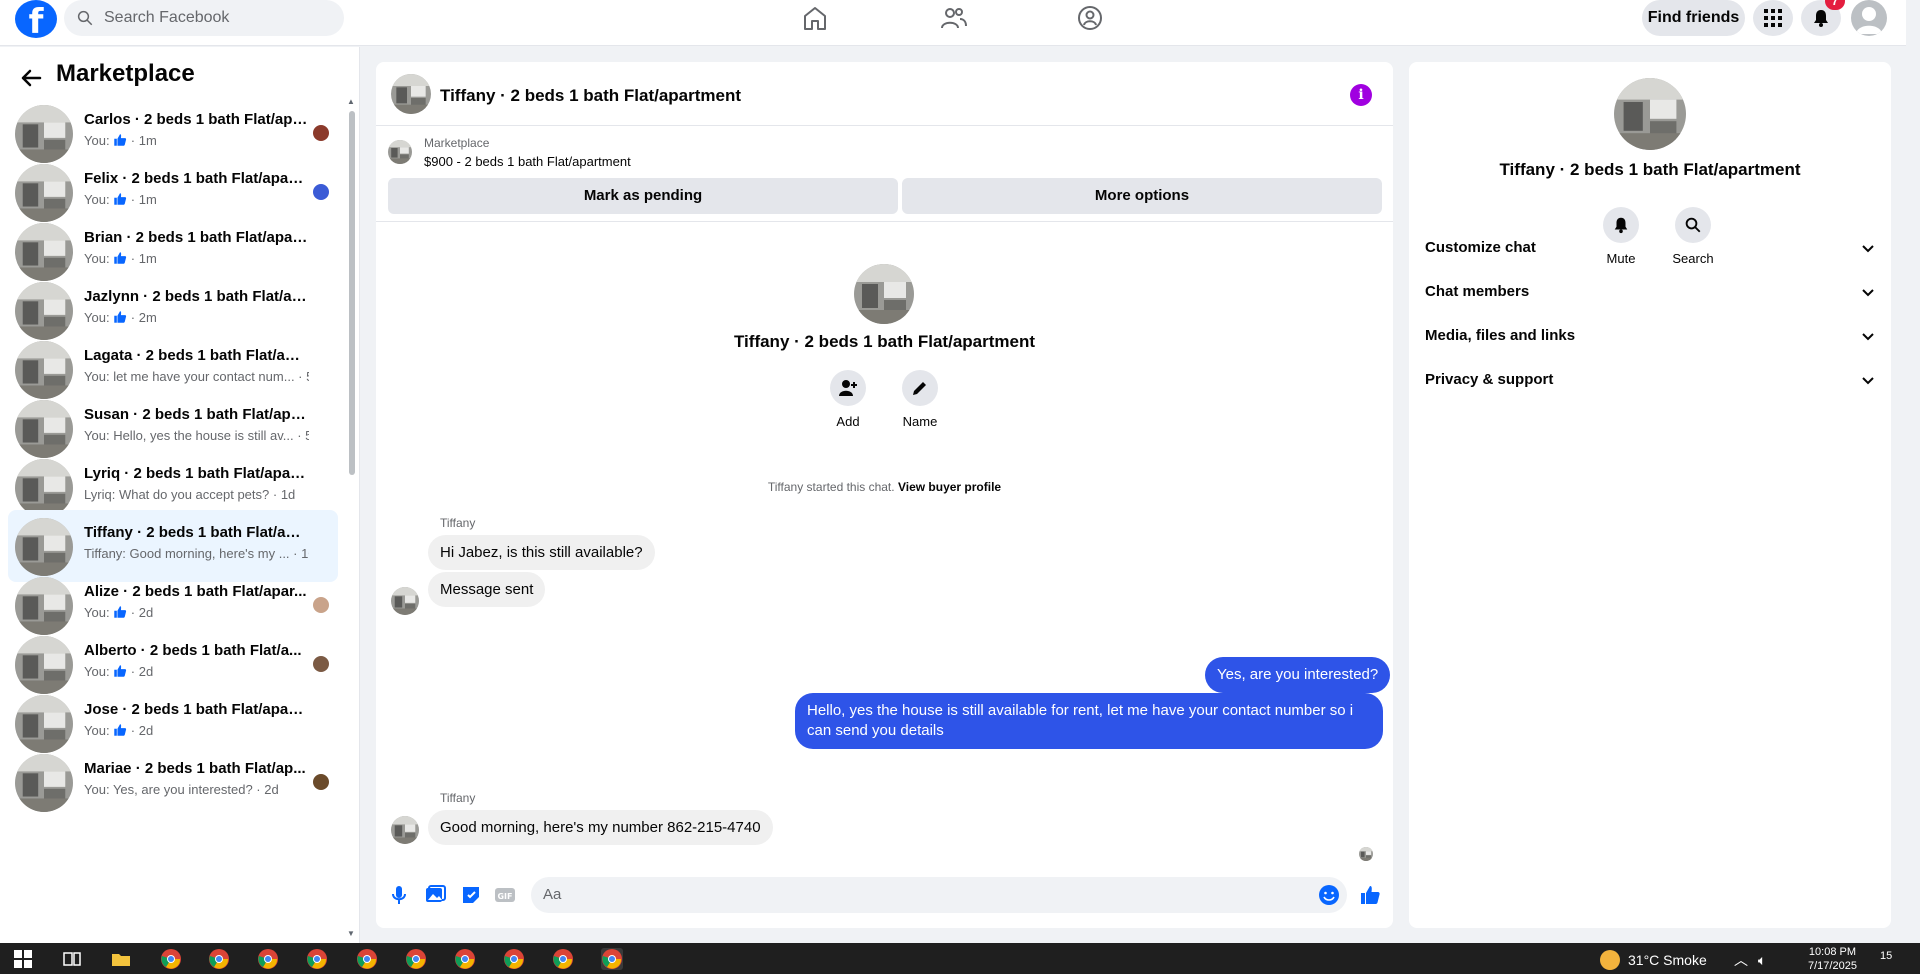 Image resolution: width=1920 pixels, height=974 pixels. Describe the element at coordinates (1869, 18) in the screenshot. I see `account-avatar` at that location.